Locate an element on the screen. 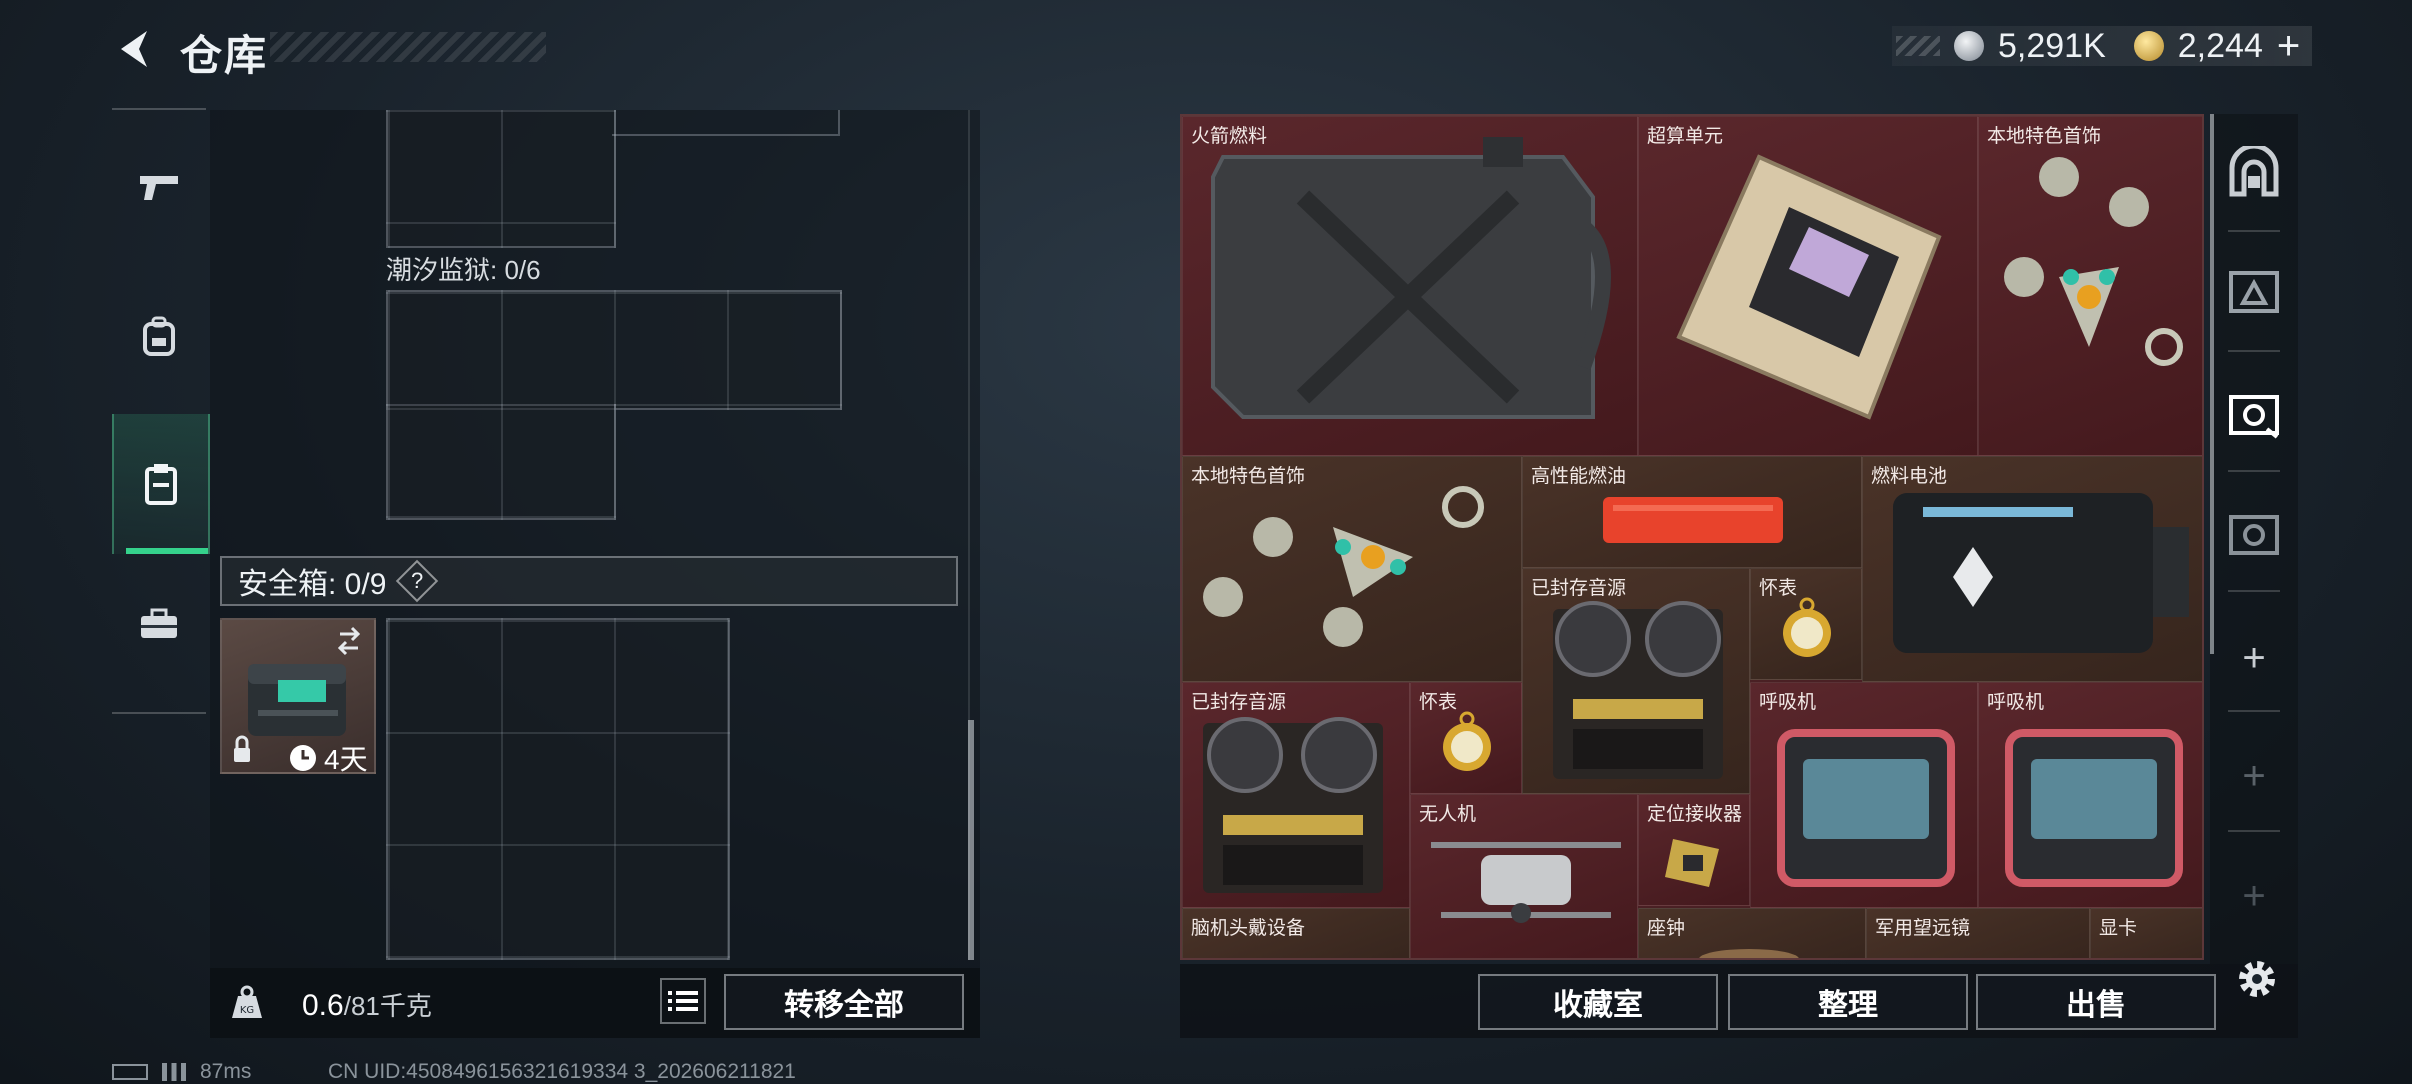 The height and width of the screenshot is (1084, 2412). item-label: 座钟 is located at coordinates (1666, 928).